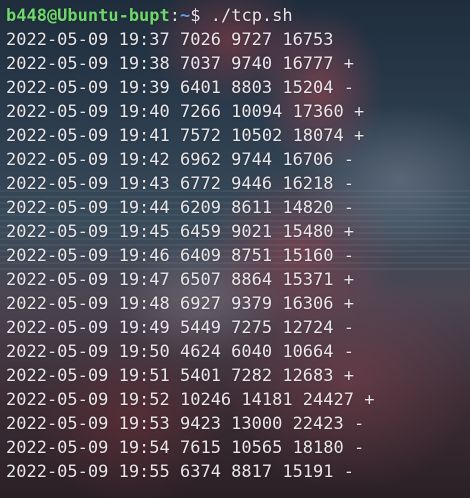  I want to click on command-prompt-line: b448@Ubuntu-bupt:~$ ./tcp.sh, so click(190, 16).